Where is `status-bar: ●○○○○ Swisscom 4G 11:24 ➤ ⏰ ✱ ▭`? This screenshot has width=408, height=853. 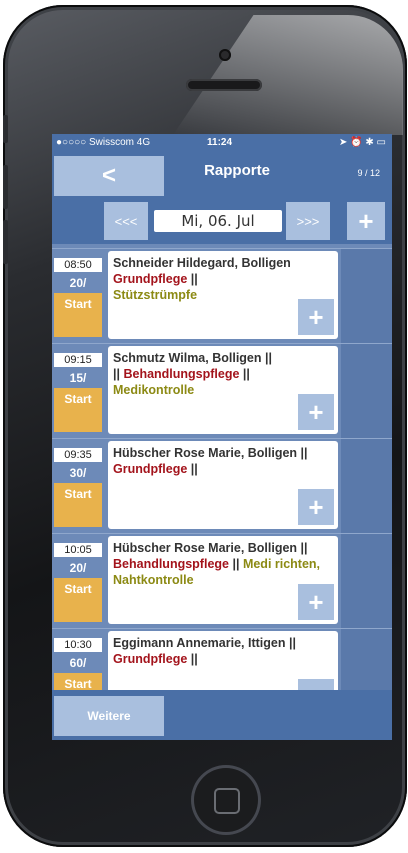 status-bar: ●○○○○ Swisscom 4G 11:24 ➤ ⏰ ✱ ▭ is located at coordinates (222, 143).